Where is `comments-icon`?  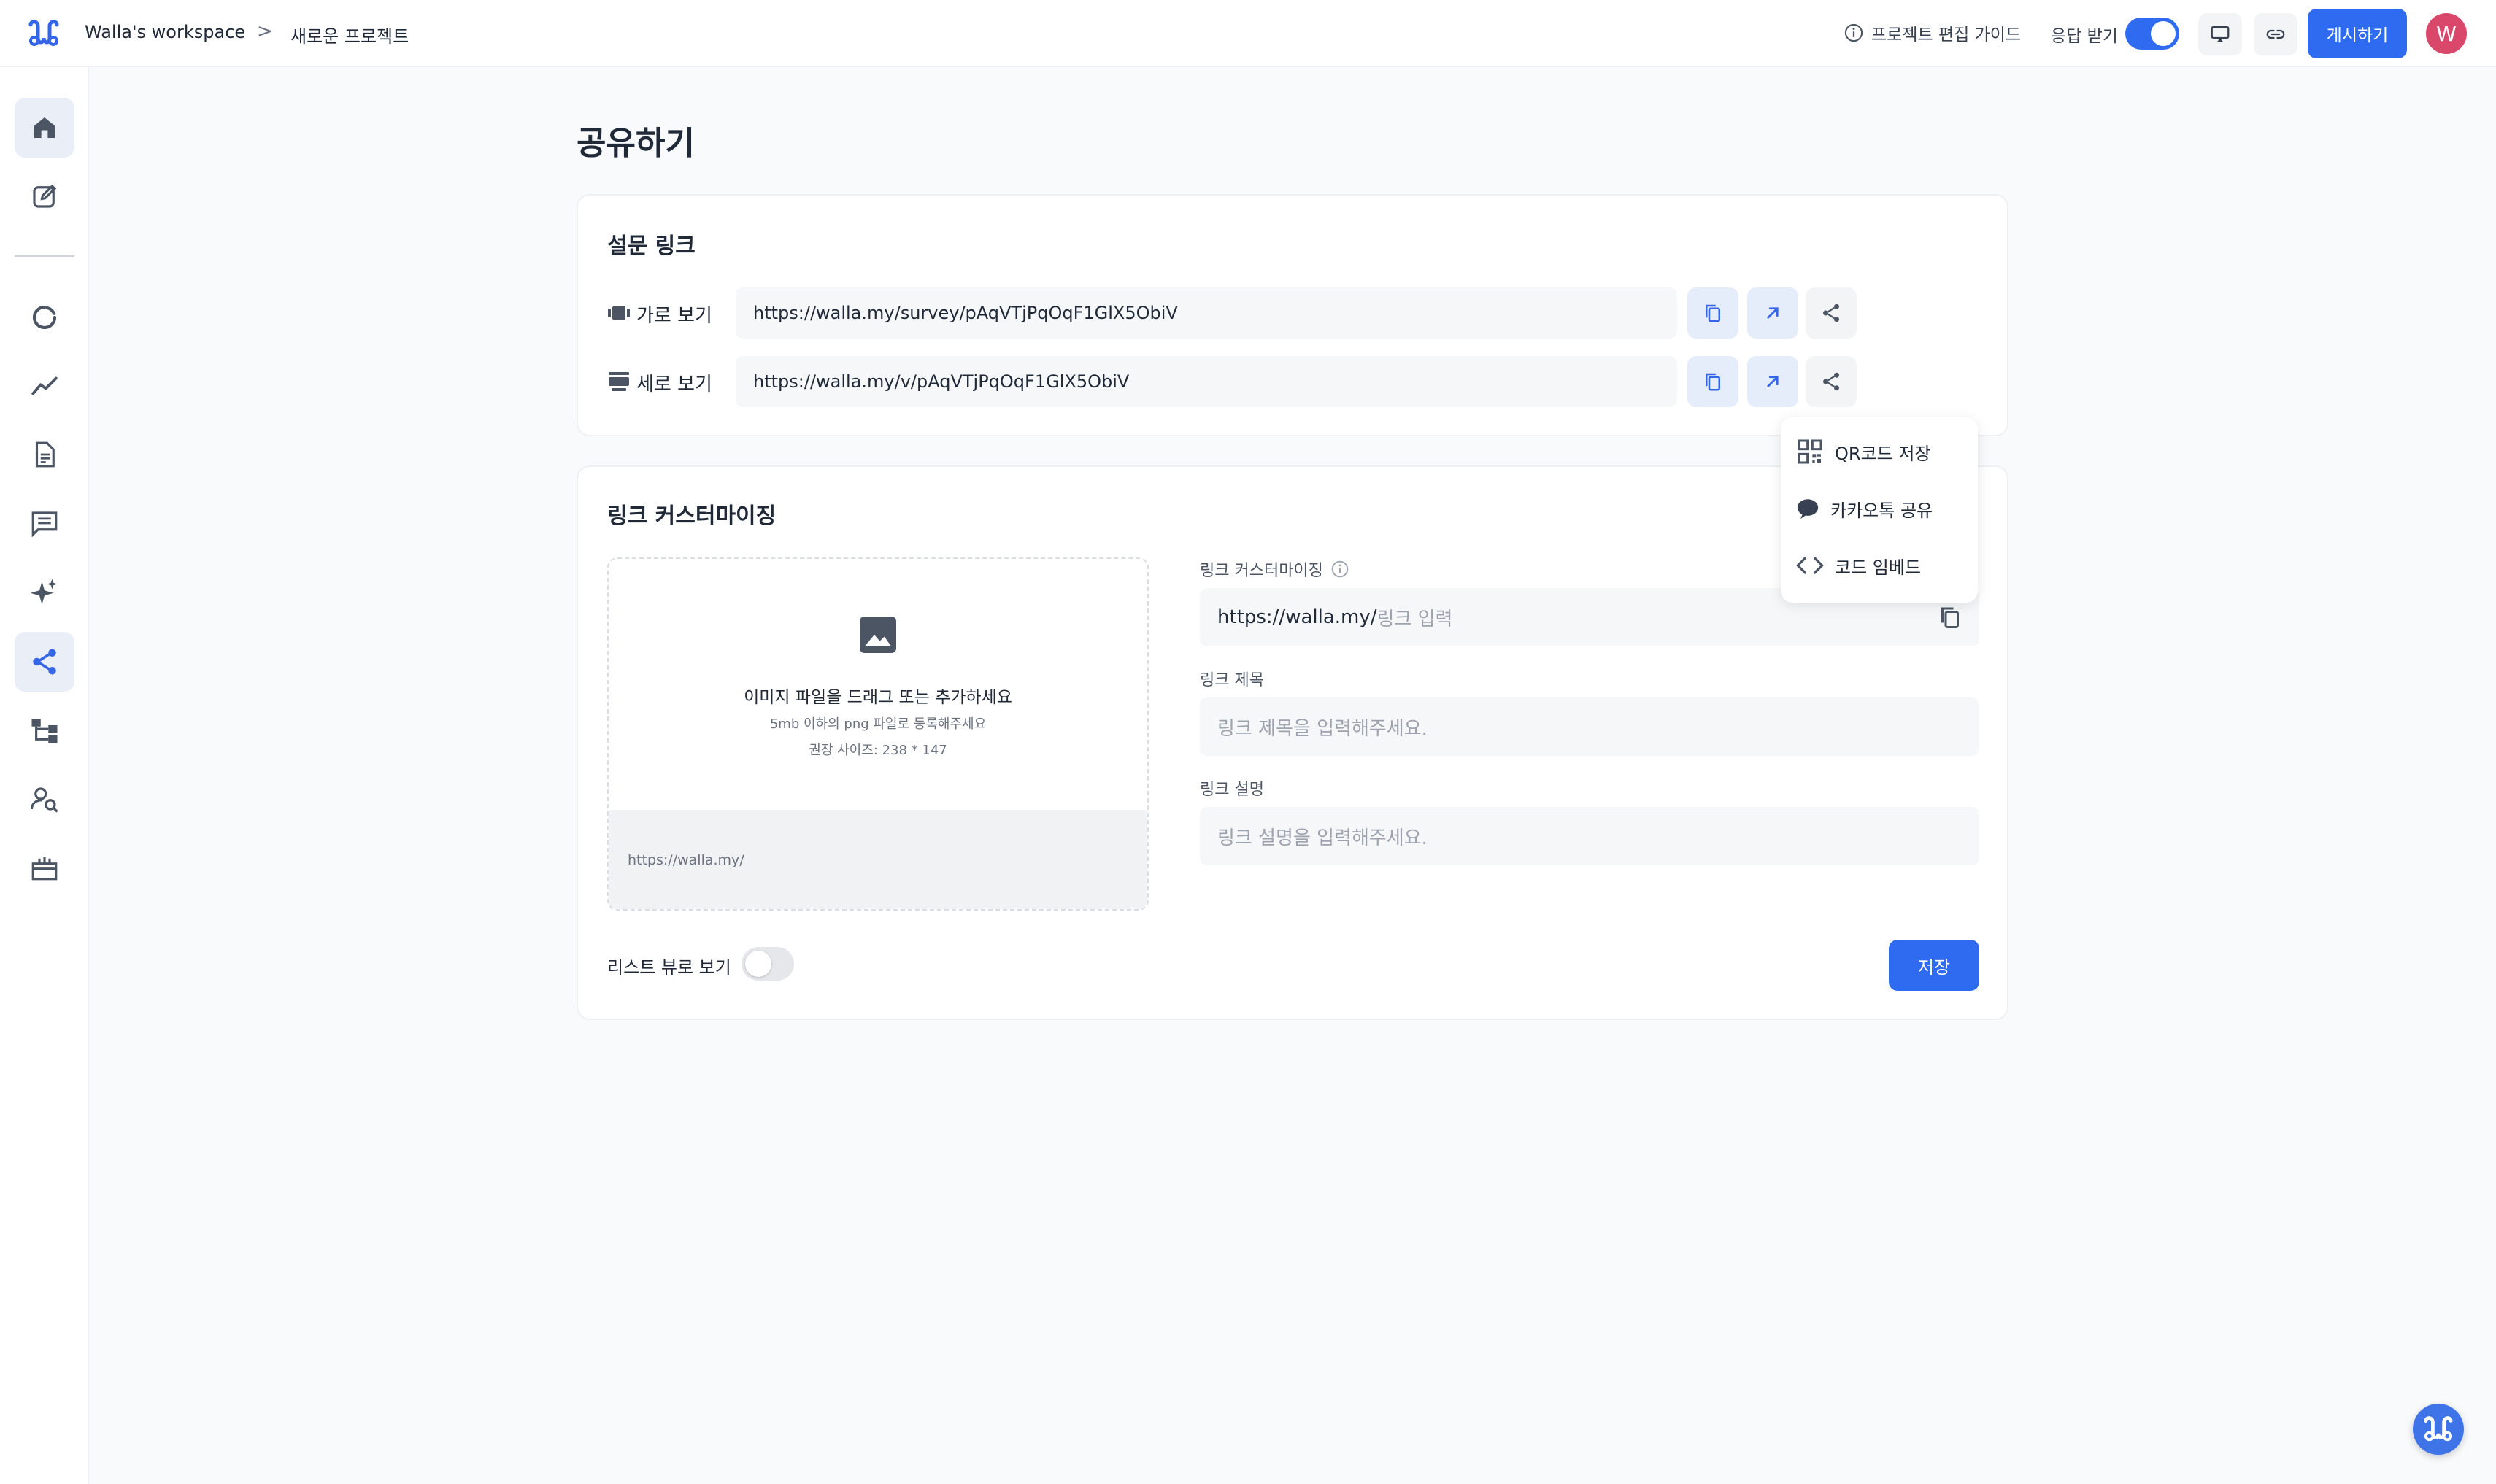
comments-icon is located at coordinates (45, 524).